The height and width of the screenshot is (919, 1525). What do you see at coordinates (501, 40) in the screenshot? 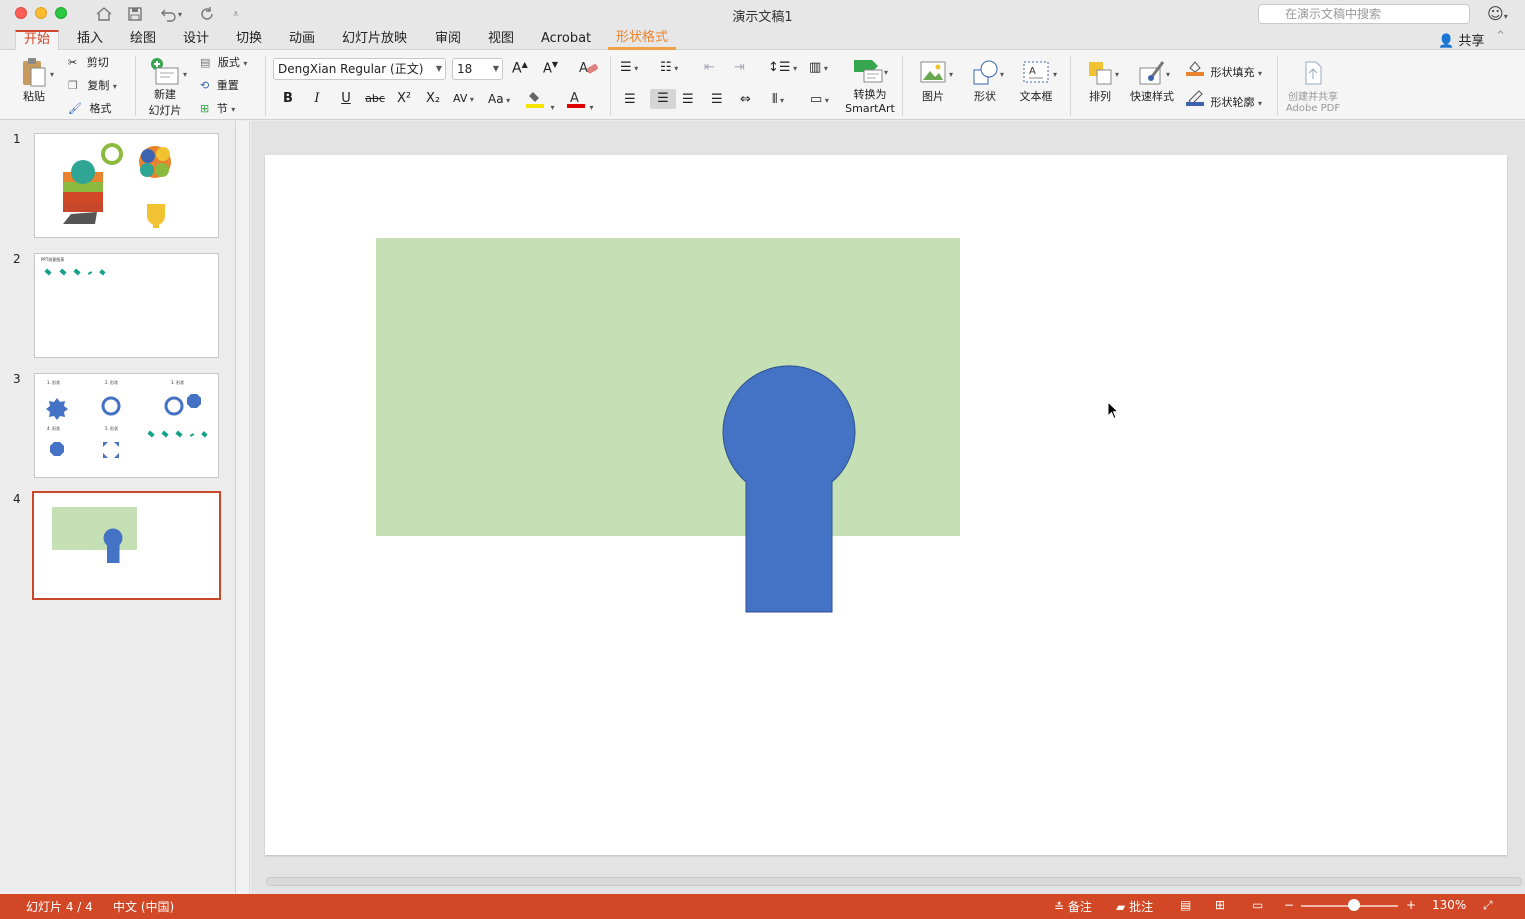
I see `tab-view: 视图` at bounding box center [501, 40].